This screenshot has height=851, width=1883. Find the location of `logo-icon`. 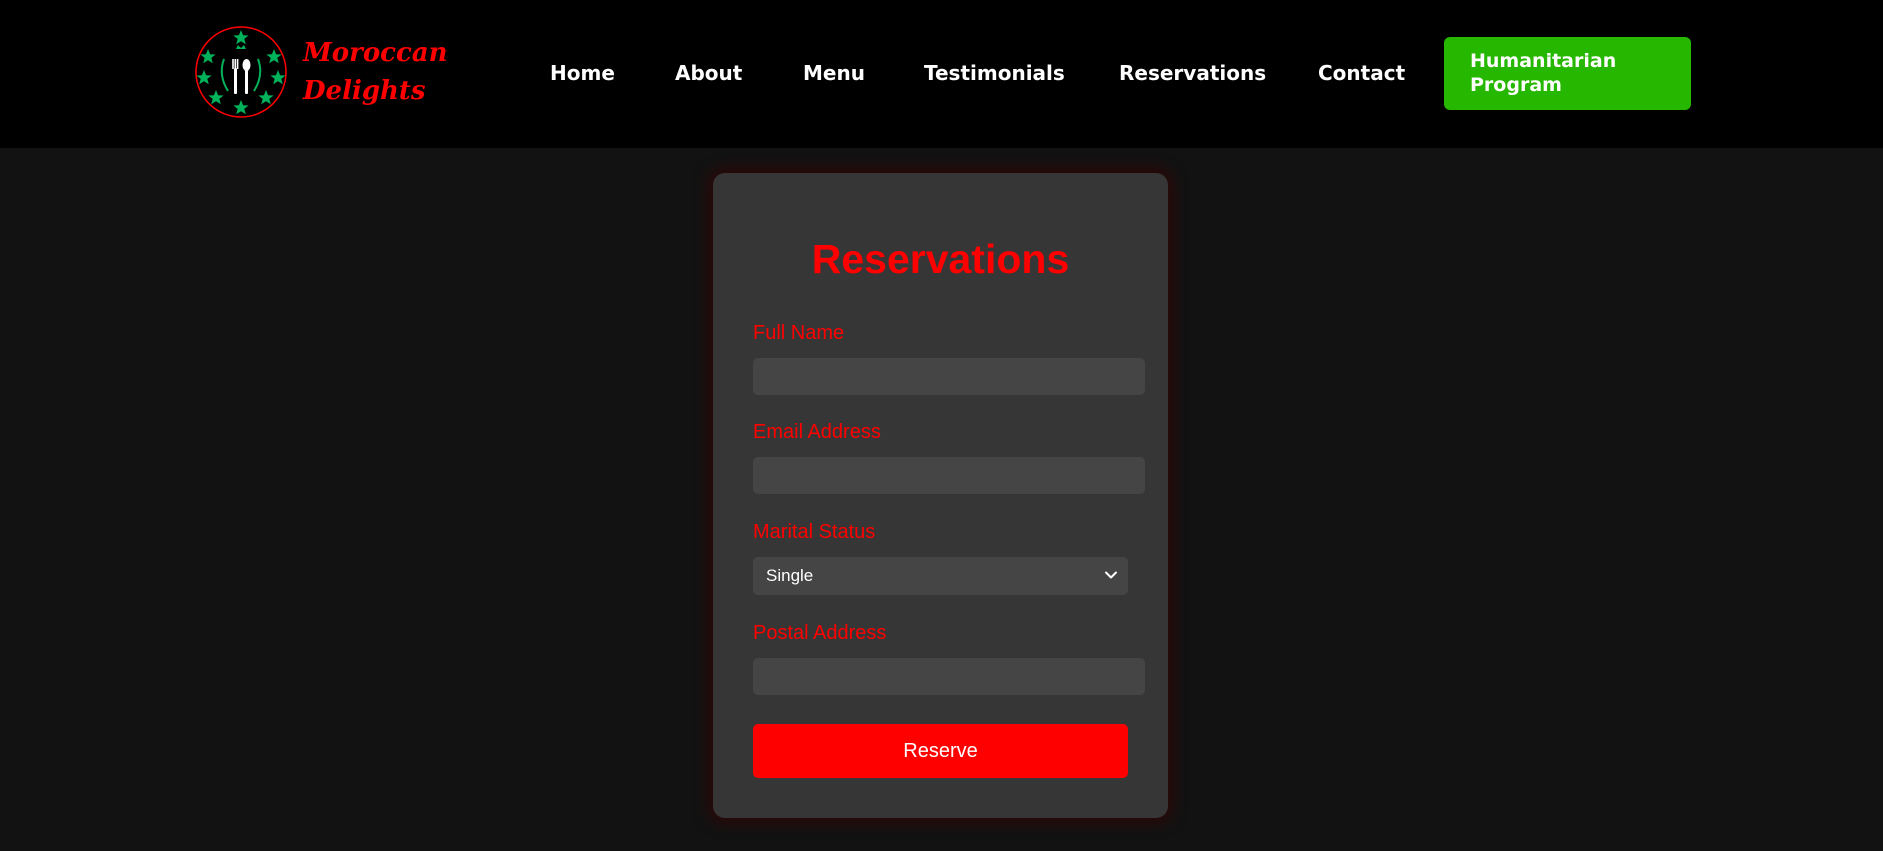

logo-icon is located at coordinates (241, 72).